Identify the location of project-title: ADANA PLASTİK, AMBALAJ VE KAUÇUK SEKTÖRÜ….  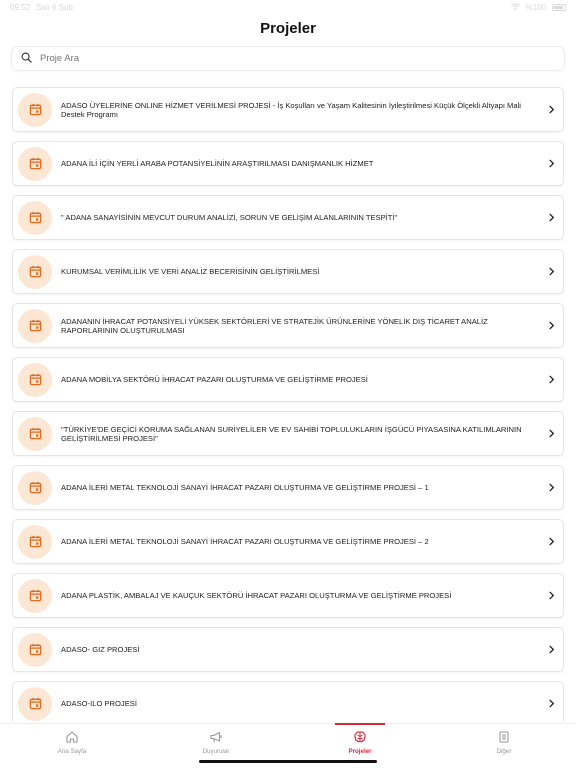
(256, 595).